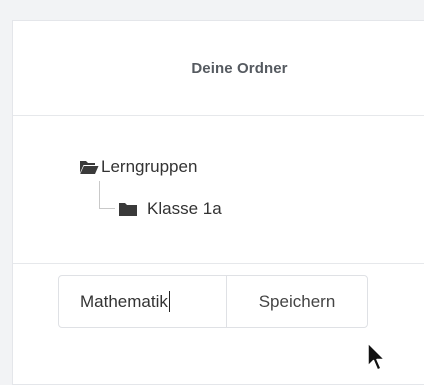 This screenshot has width=424, height=385. Describe the element at coordinates (128, 209) in the screenshot. I see `folder-icon` at that location.